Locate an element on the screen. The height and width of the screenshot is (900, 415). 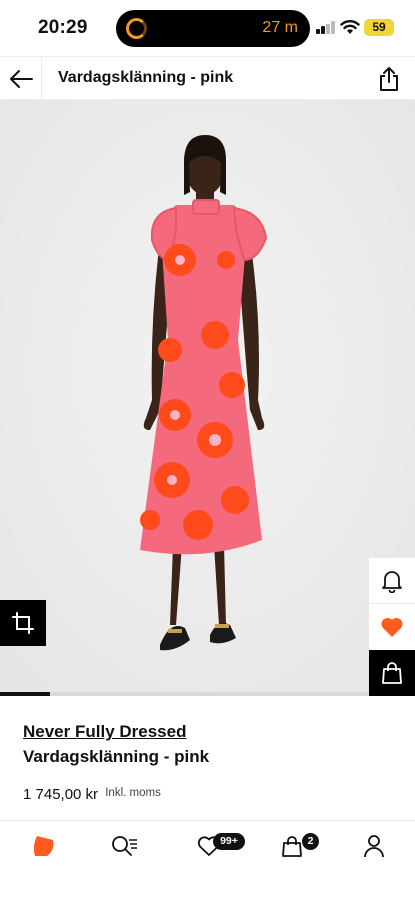
nav-search is located at coordinates (124, 846).